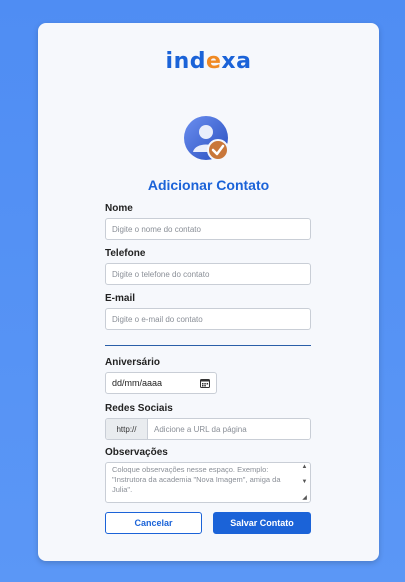 The width and height of the screenshot is (405, 582). I want to click on phone-label: Telefone, so click(125, 253).